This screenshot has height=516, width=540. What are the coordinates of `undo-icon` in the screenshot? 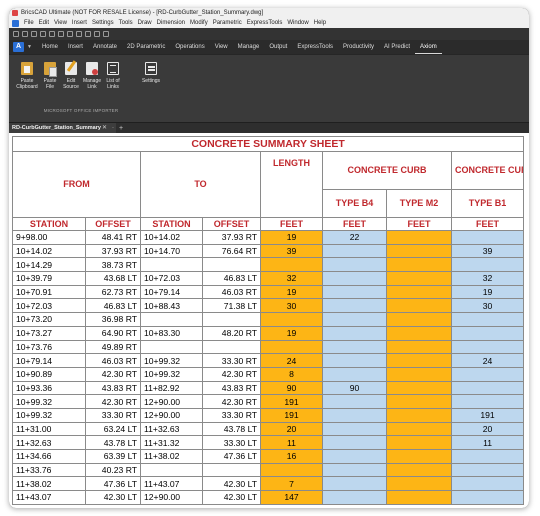 It's located at (61, 34).